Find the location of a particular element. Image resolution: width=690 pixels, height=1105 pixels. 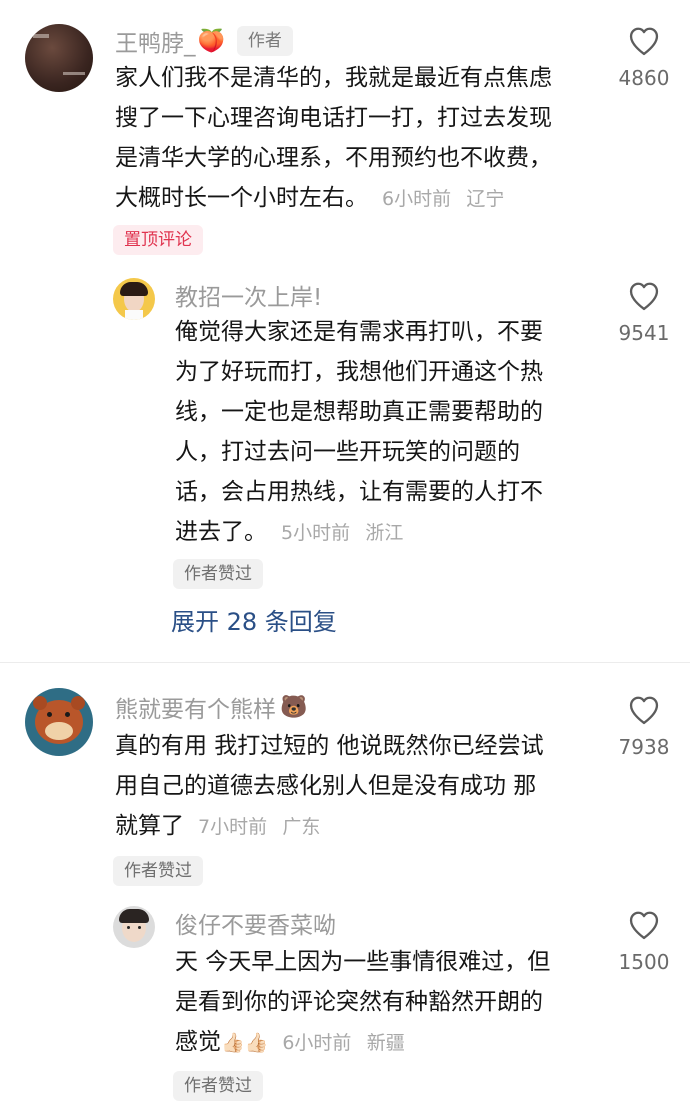

like-button: 7938 is located at coordinates (644, 727).